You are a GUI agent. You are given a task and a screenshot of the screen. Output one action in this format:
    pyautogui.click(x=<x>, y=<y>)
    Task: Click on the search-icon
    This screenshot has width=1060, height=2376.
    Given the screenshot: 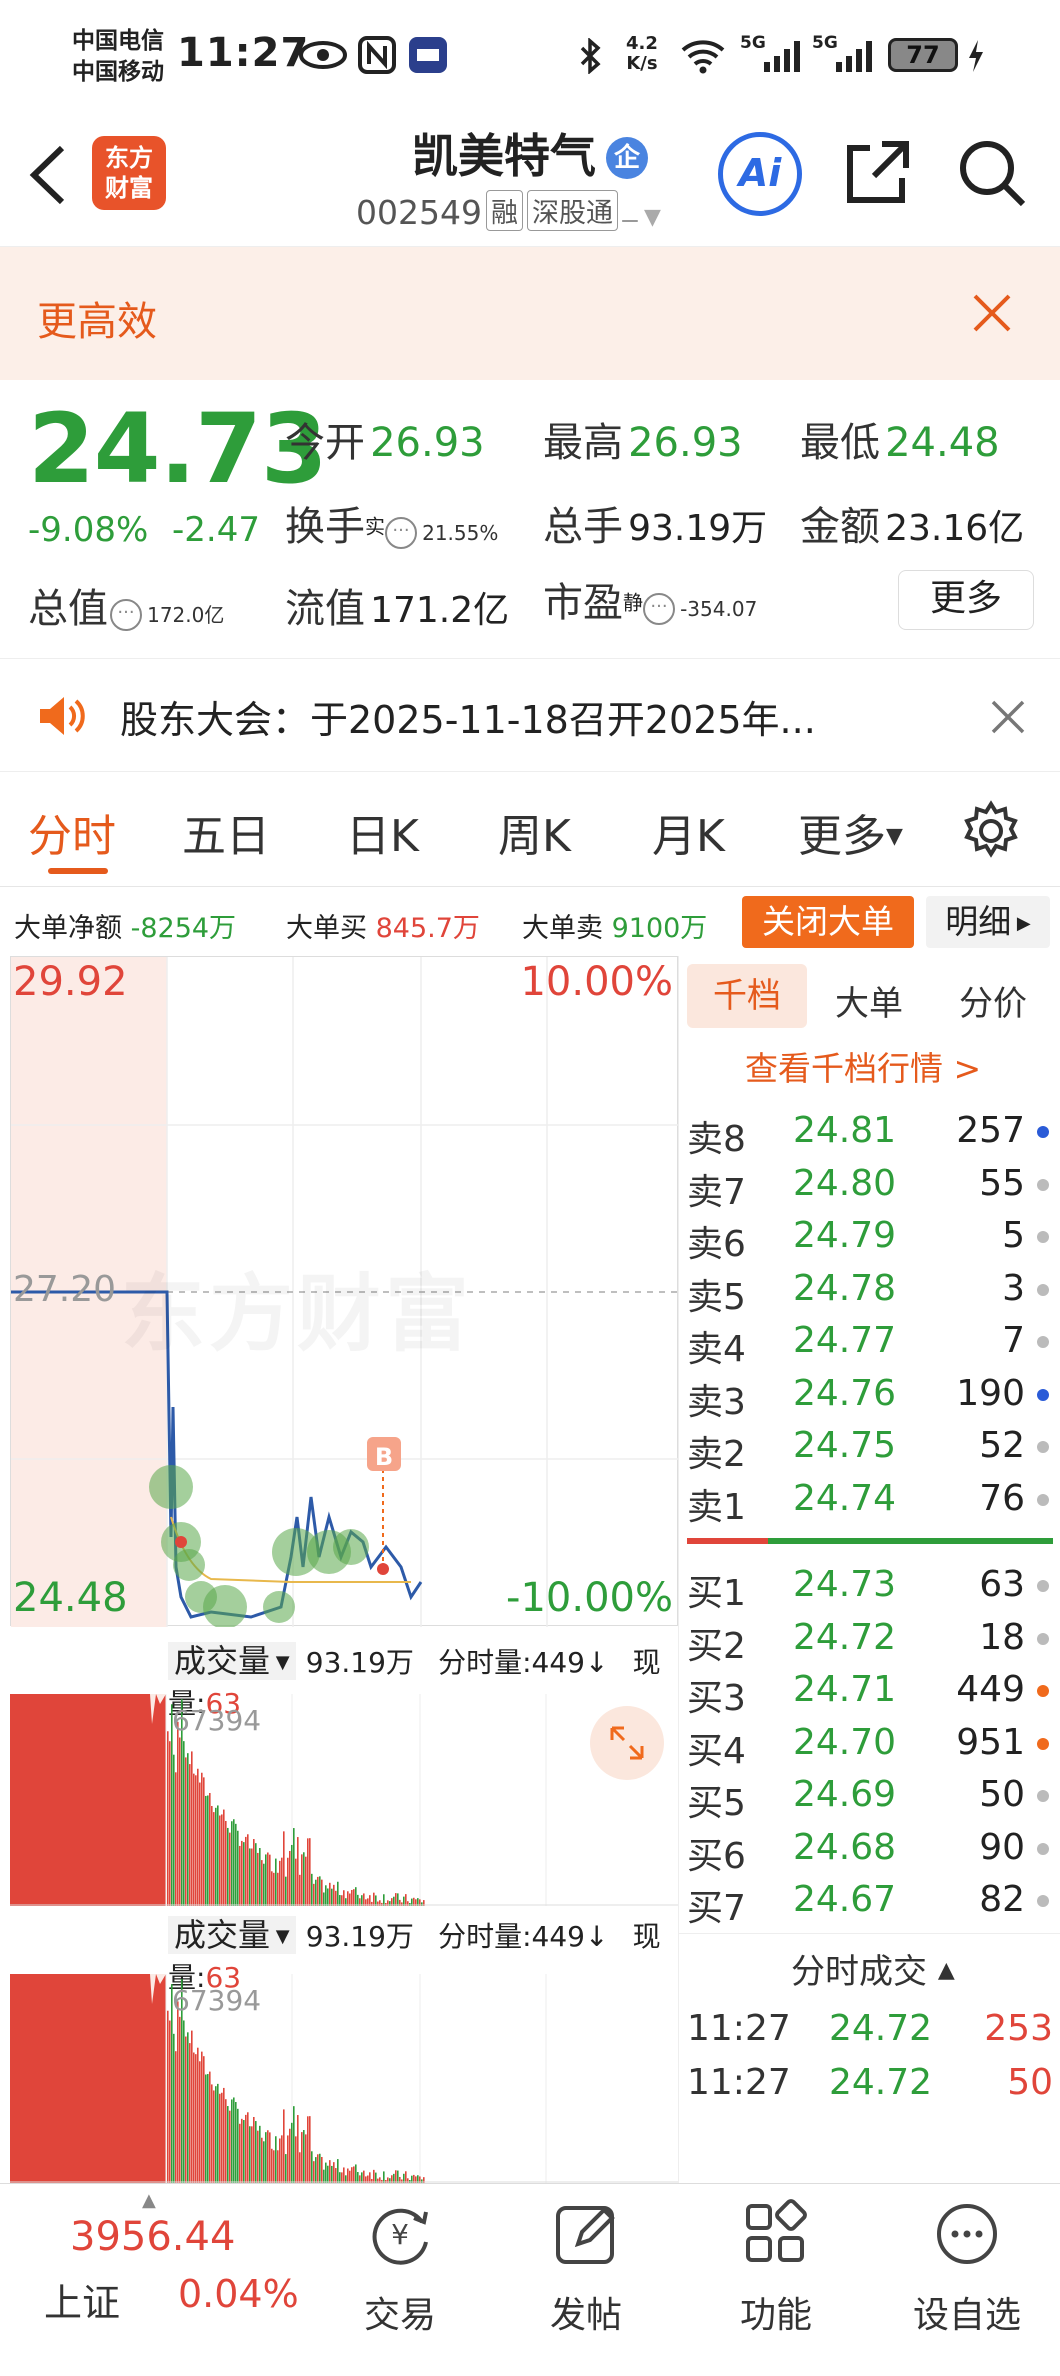 What is the action you would take?
    pyautogui.click(x=992, y=173)
    